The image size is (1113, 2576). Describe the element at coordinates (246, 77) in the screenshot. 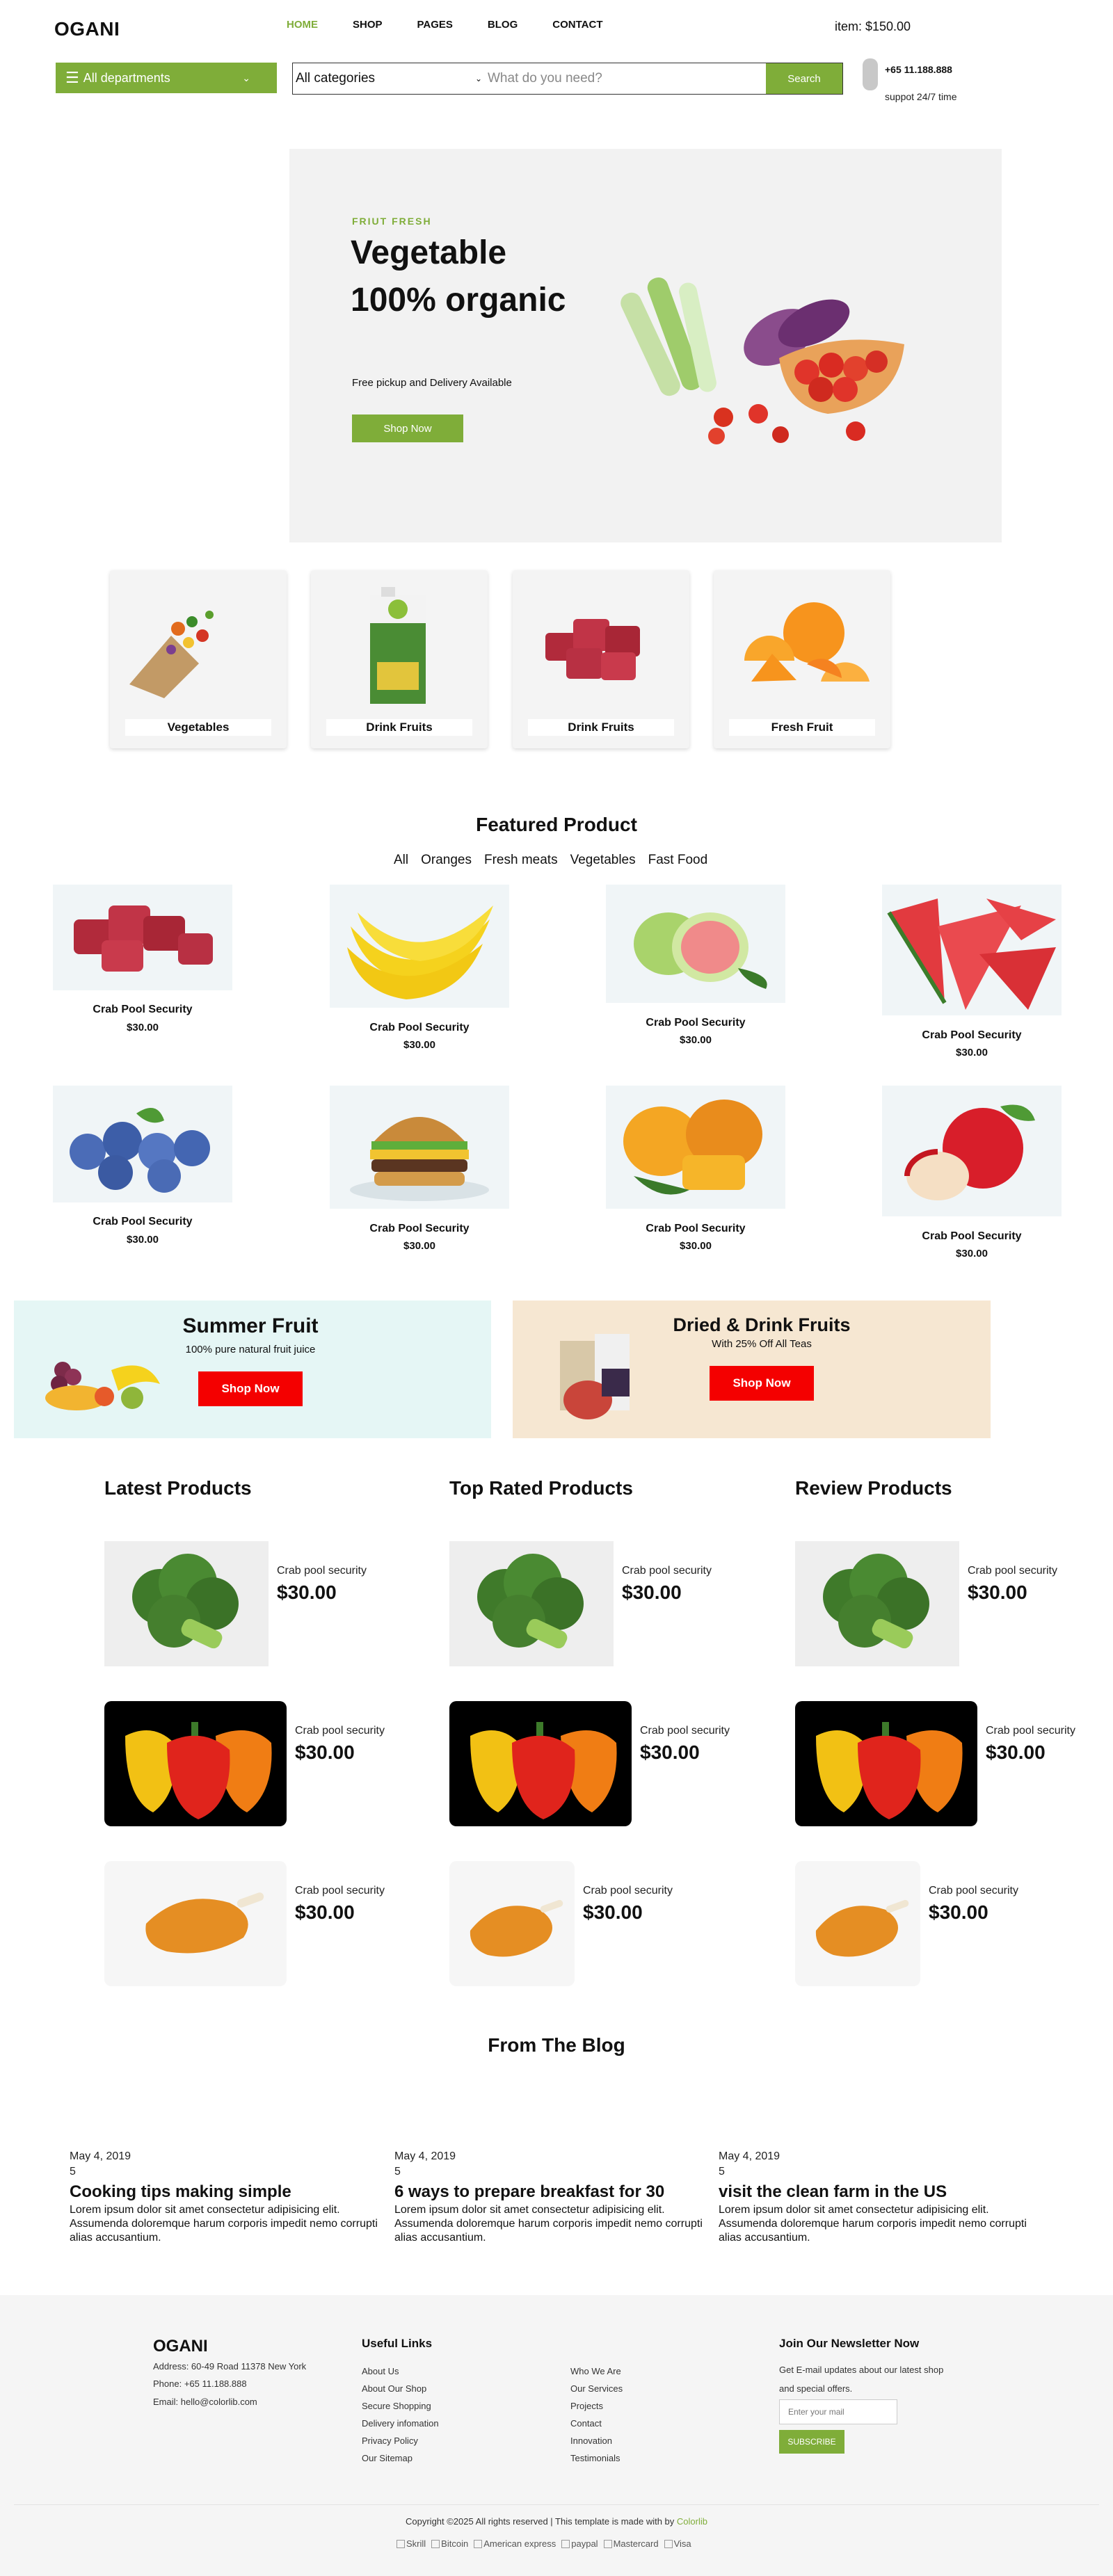

I see `chevron-down-icon: ⌄` at that location.